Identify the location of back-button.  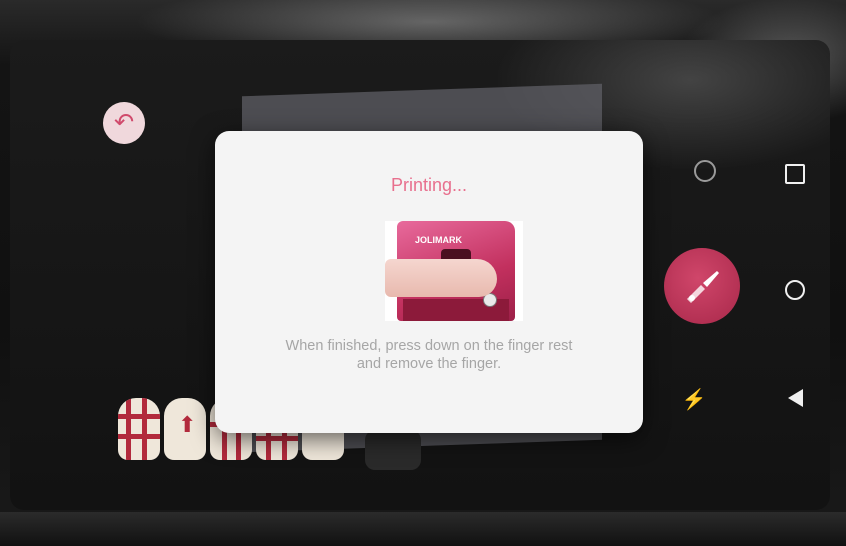
(795, 396).